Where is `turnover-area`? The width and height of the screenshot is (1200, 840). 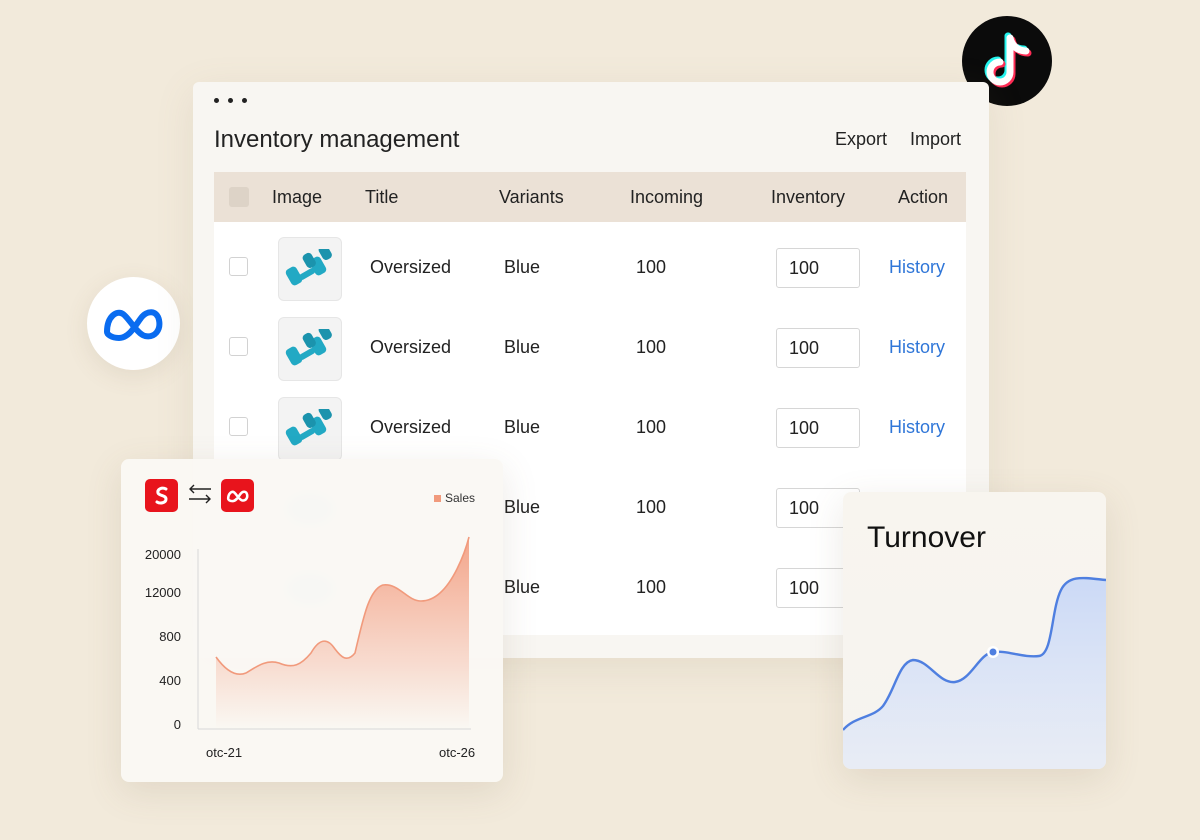
turnover-area is located at coordinates (974, 673).